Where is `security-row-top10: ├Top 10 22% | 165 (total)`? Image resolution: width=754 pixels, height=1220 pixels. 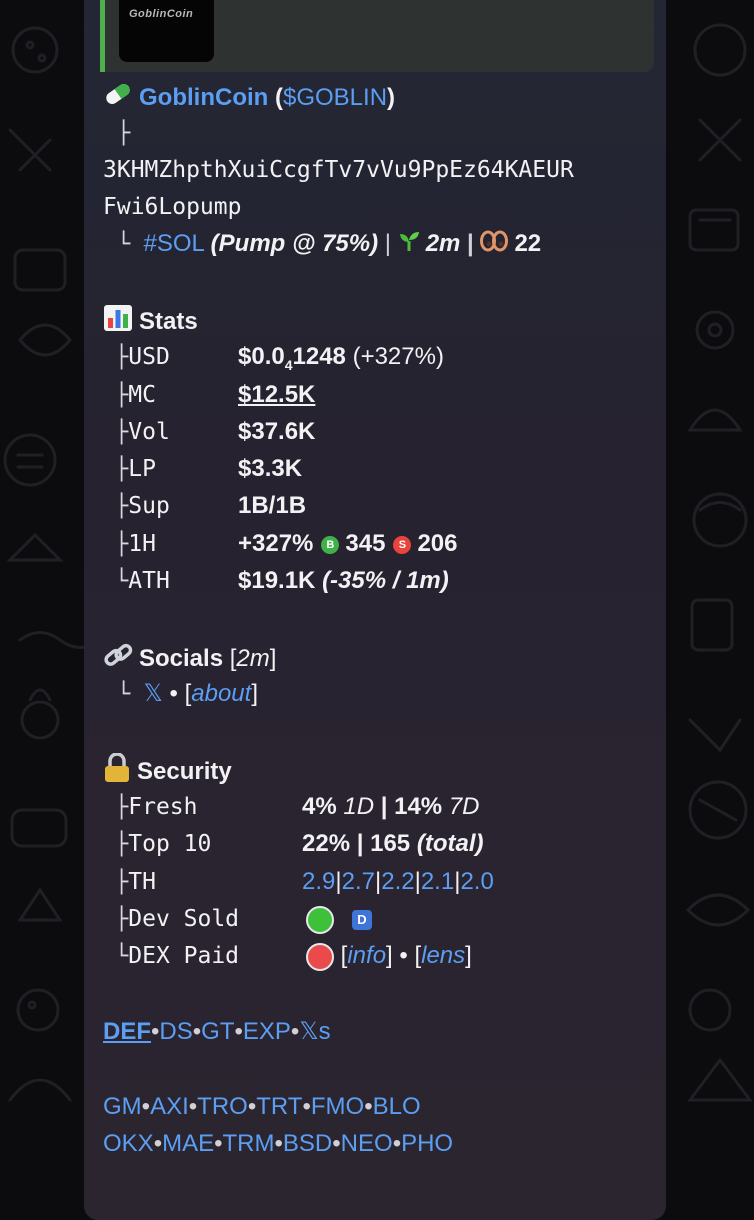 security-row-top10: ├Top 10 22% | 165 (total) is located at coordinates (385, 844).